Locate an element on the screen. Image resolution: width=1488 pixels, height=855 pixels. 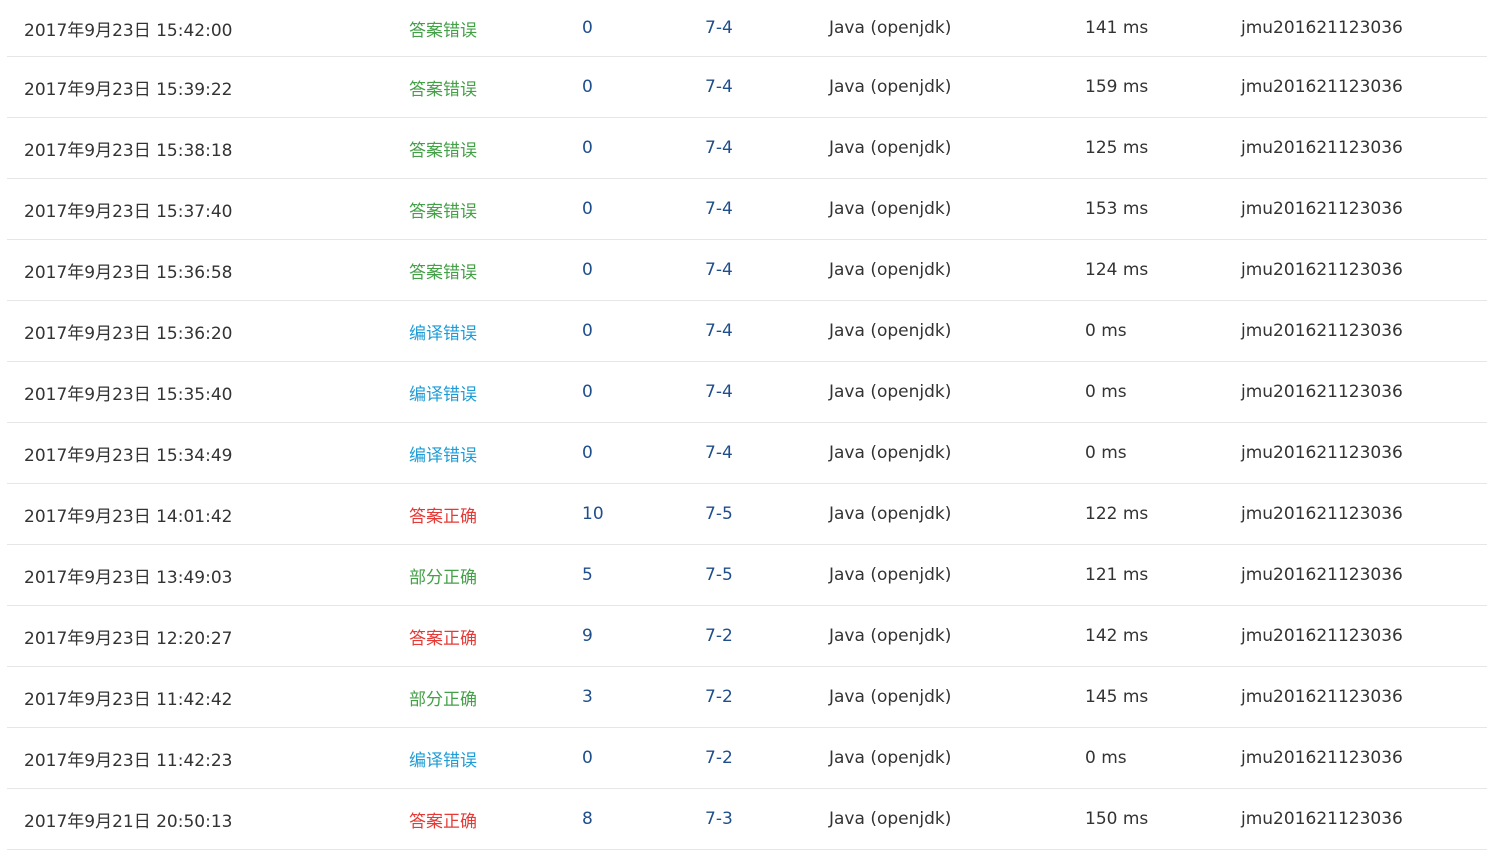
submission-runtime: 159 ms is located at coordinates (1117, 87).